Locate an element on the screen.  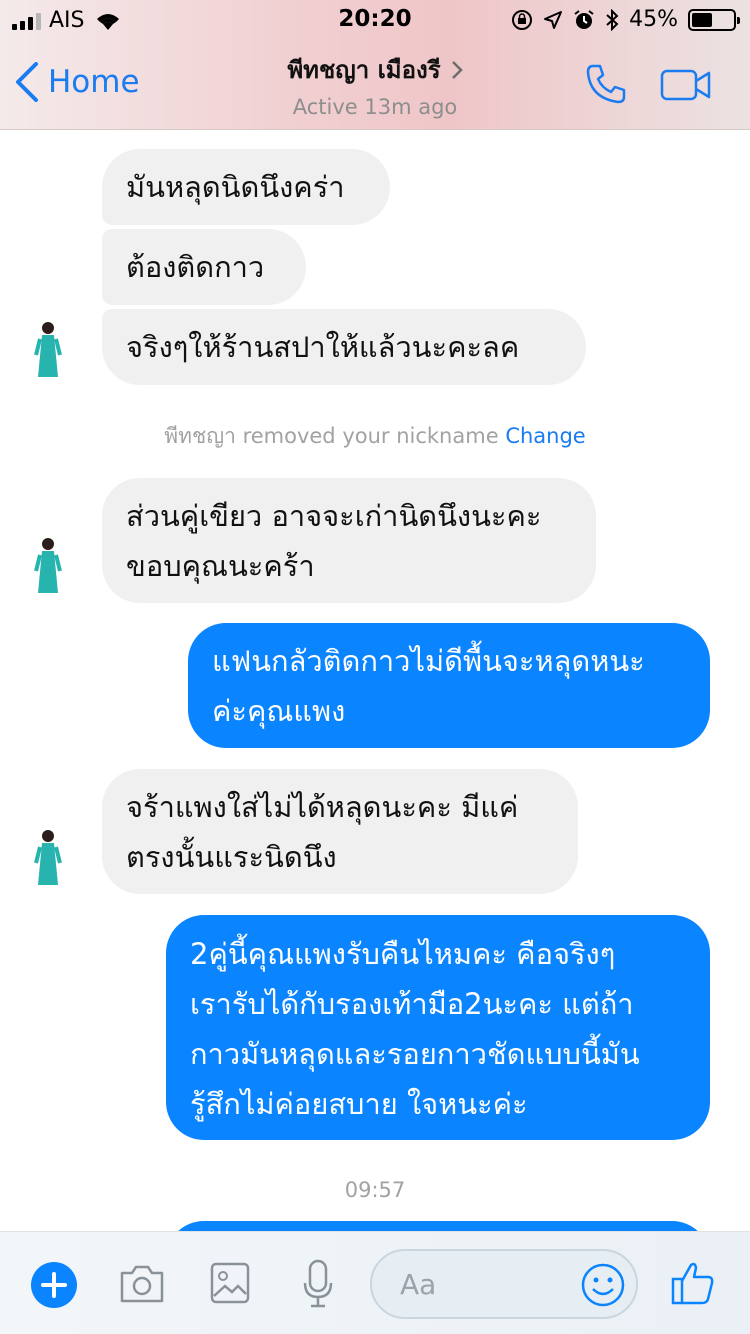
message-text: ค่ะคุณแพง is located at coordinates (279, 711).